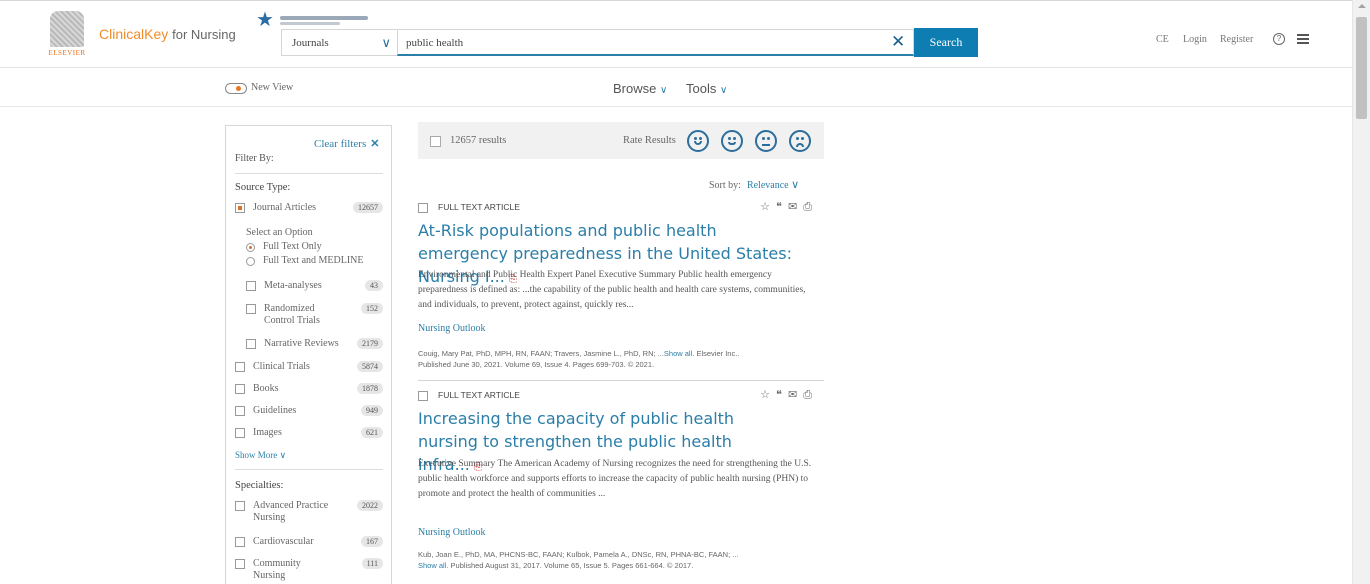  Describe the element at coordinates (676, 88) in the screenshot. I see `sub-navigation: New View Browse ∨ Tools ∨` at that location.